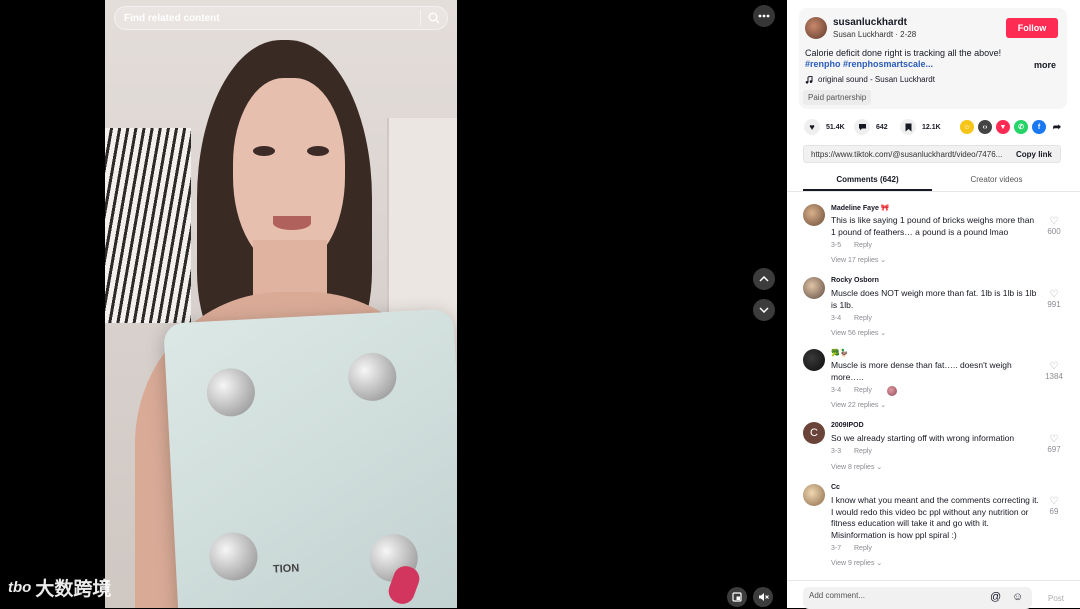 This screenshot has width=1080, height=609. I want to click on comment-like: ♡ 1384, so click(1054, 371).